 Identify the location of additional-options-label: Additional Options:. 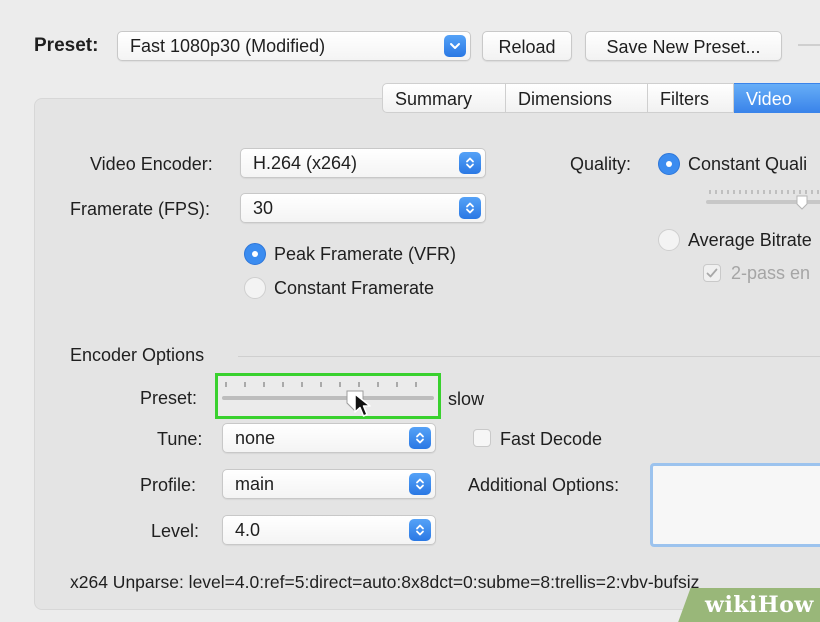
(544, 485).